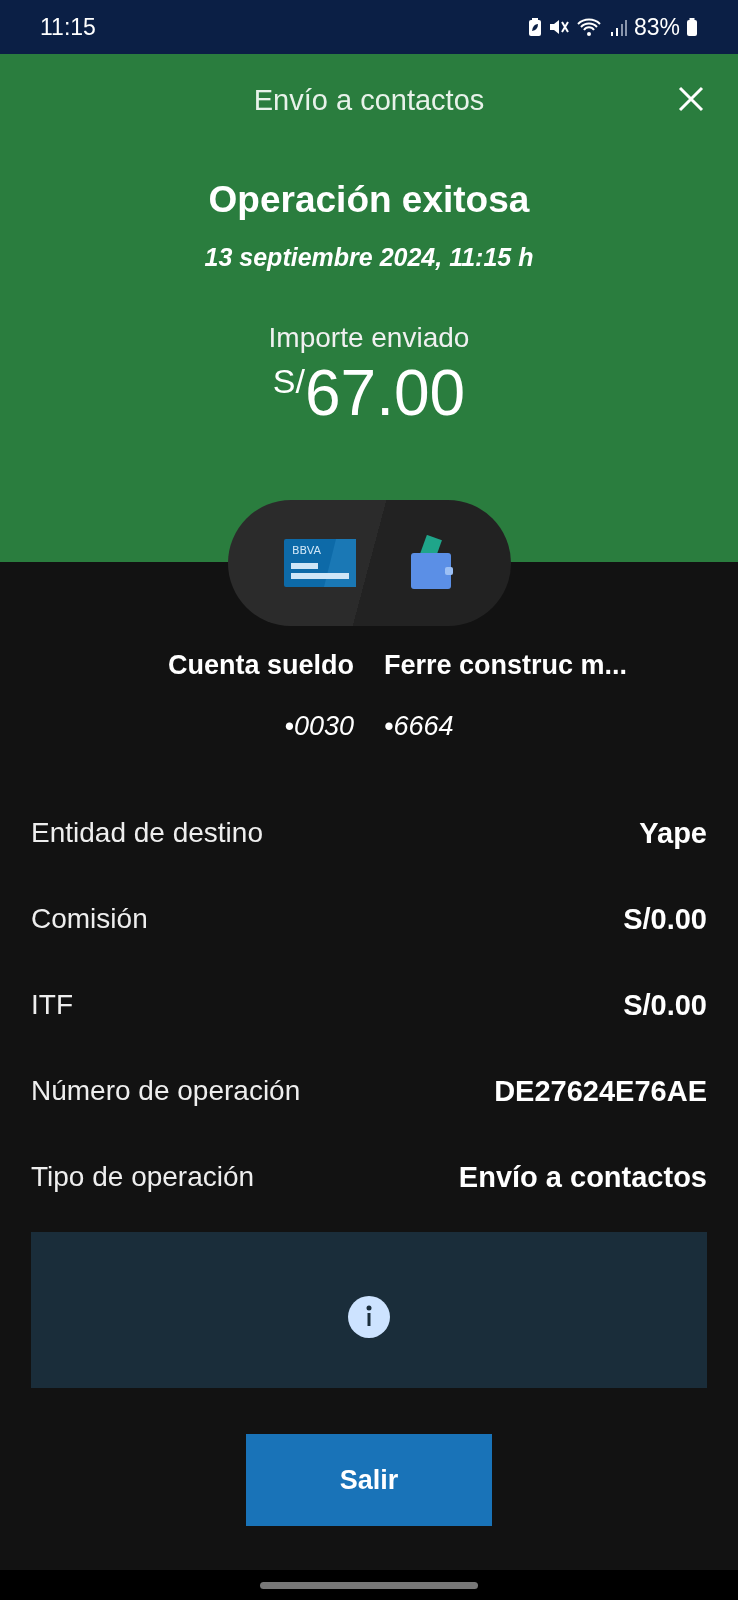 The image size is (738, 1600). Describe the element at coordinates (385, 393) in the screenshot. I see `amount-value: 67.00` at that location.